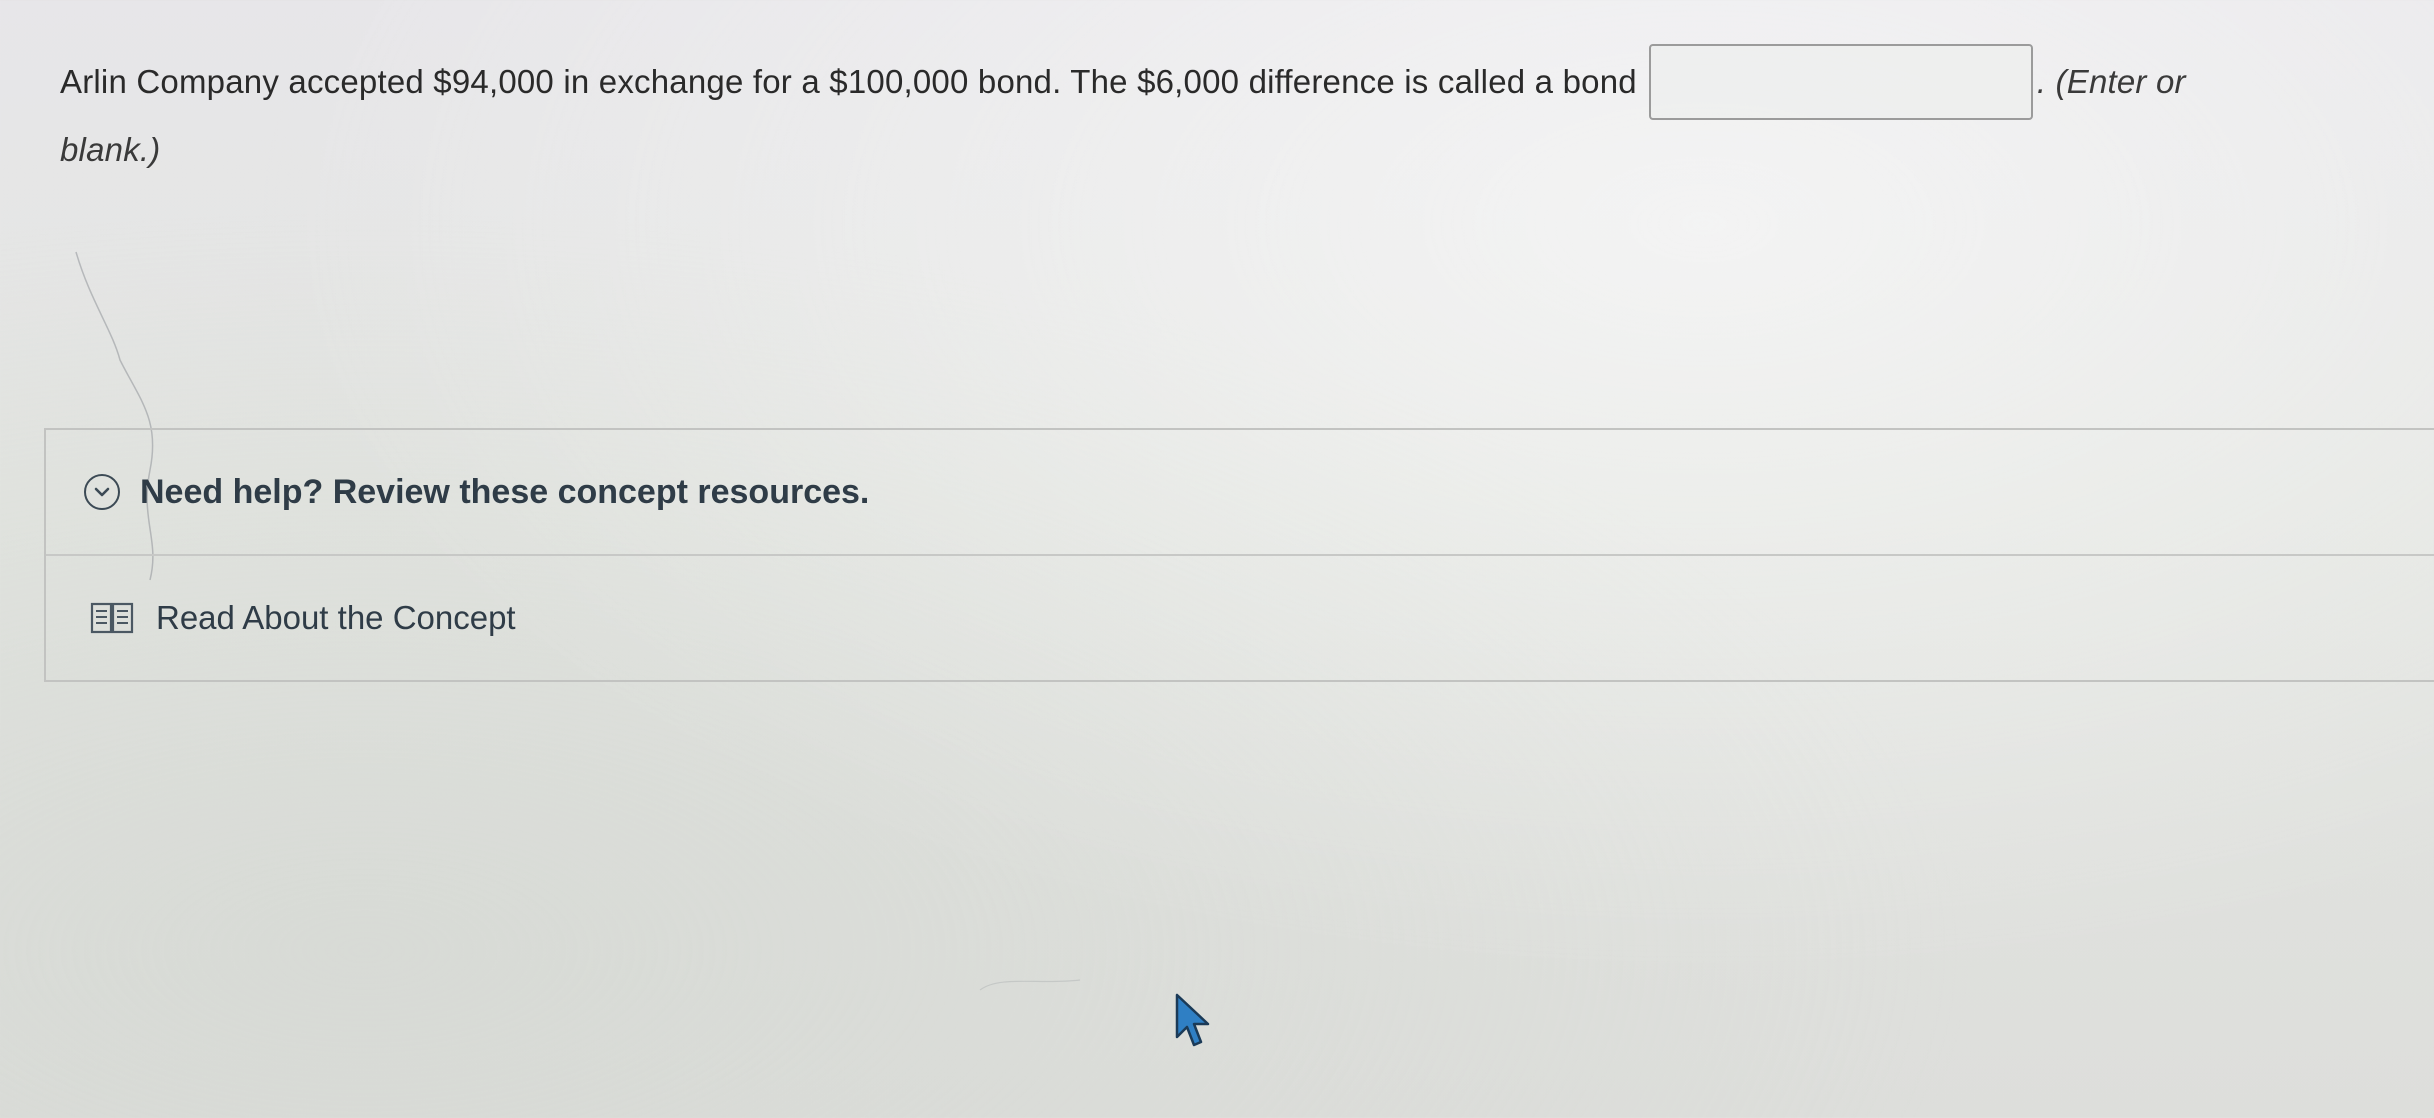  I want to click on question-instruction-continued: blank.), so click(110, 149).